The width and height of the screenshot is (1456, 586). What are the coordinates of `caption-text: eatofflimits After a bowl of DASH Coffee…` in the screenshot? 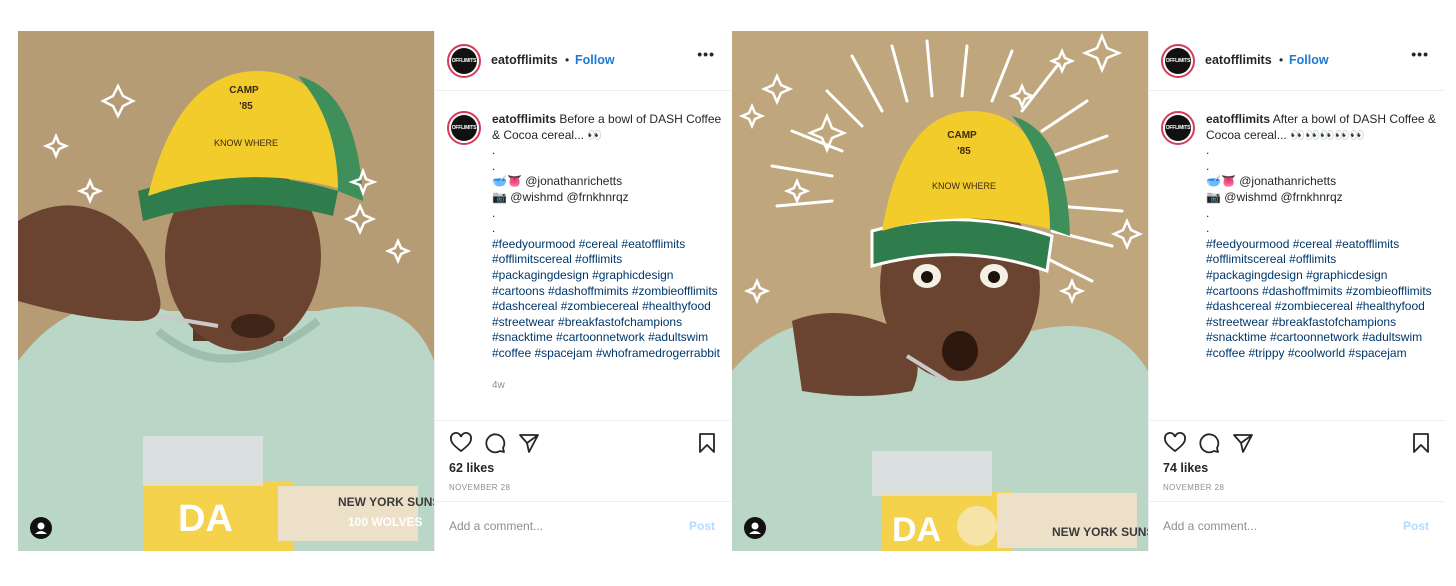 It's located at (1321, 237).